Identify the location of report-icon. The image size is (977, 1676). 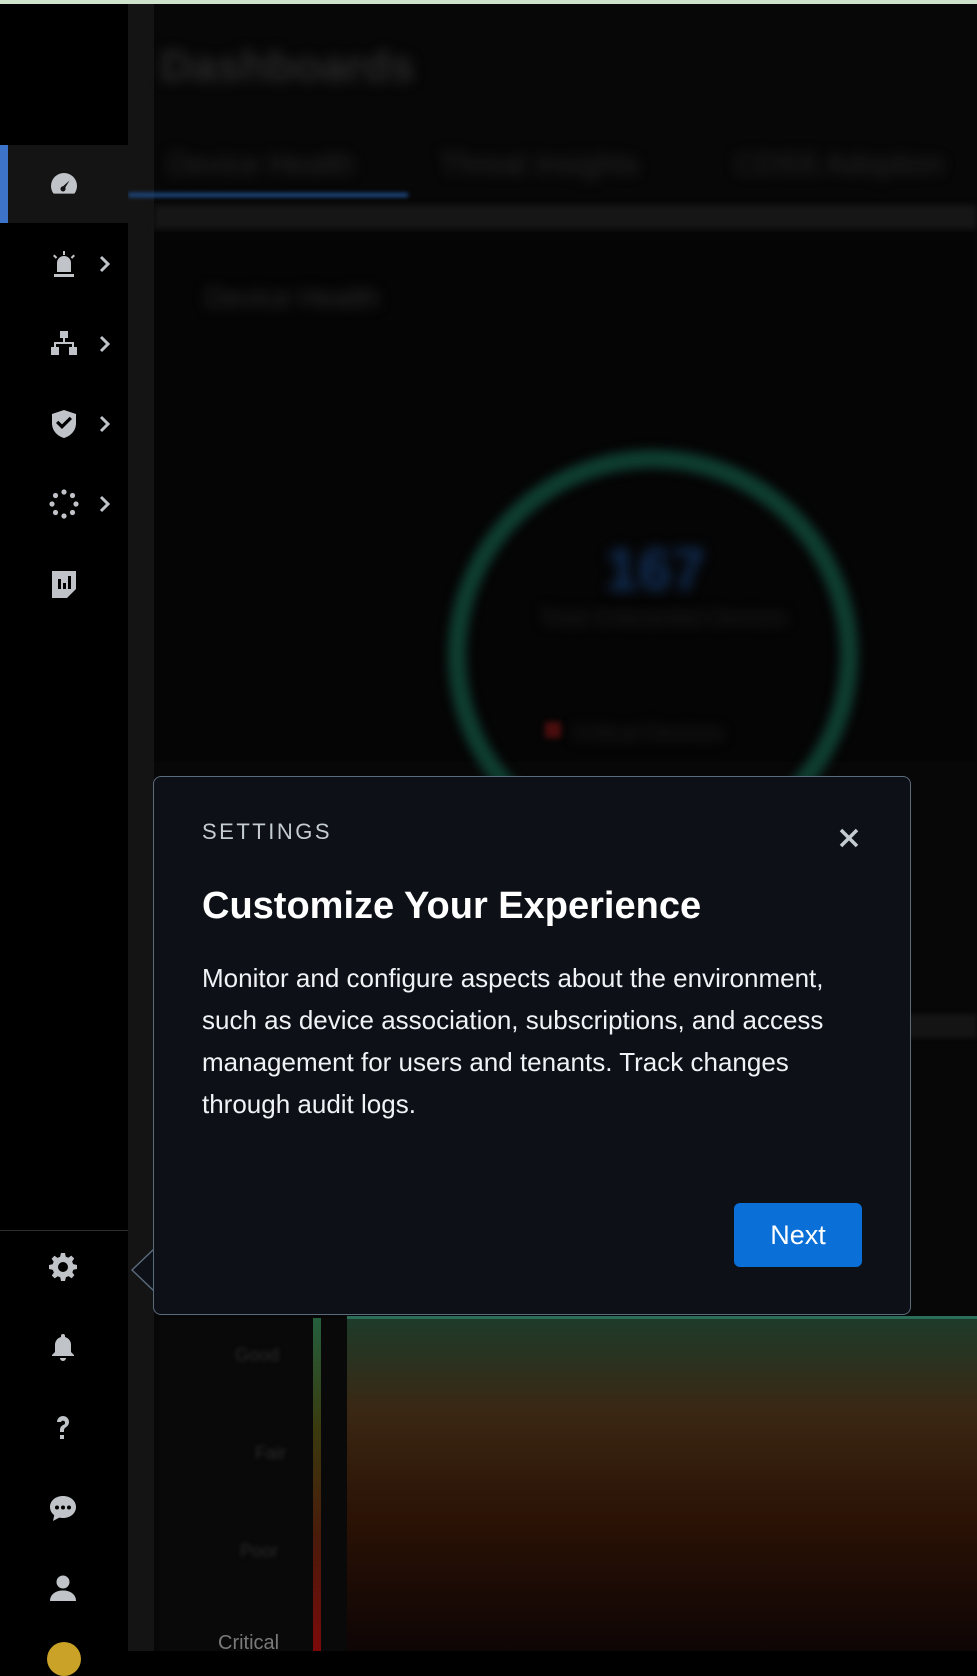
(64, 584).